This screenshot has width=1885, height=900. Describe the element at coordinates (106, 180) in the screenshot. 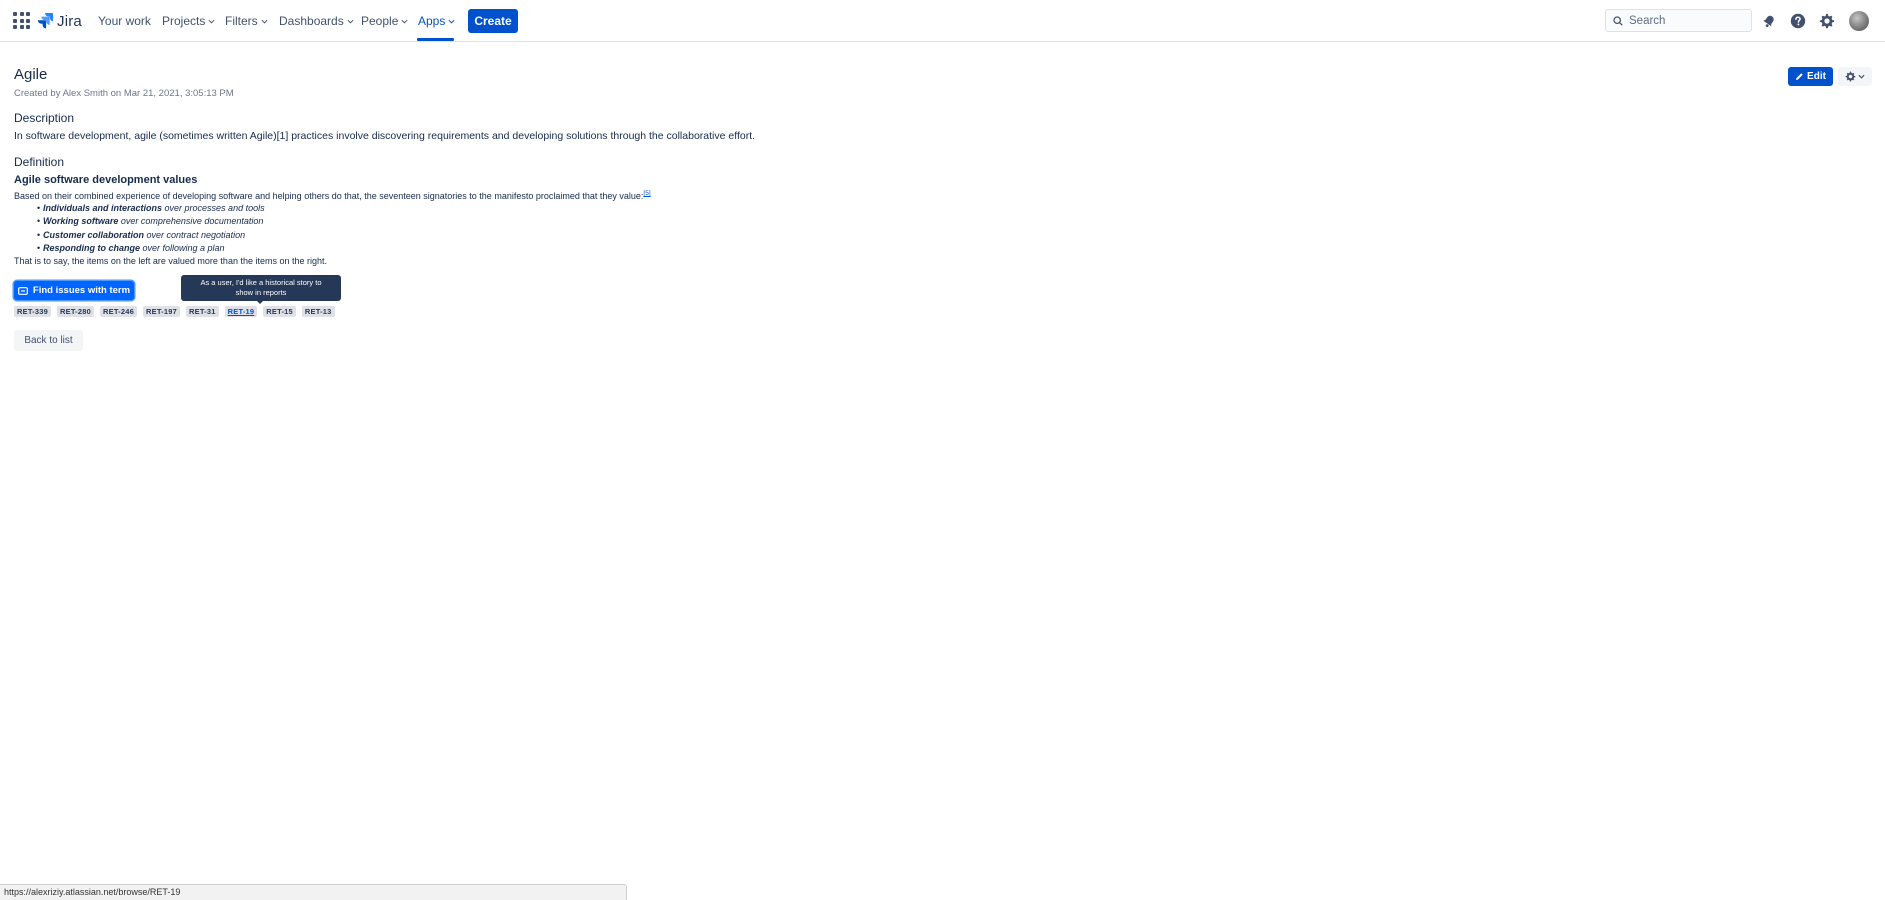

I see `definition-subheading: Agile software development values` at that location.